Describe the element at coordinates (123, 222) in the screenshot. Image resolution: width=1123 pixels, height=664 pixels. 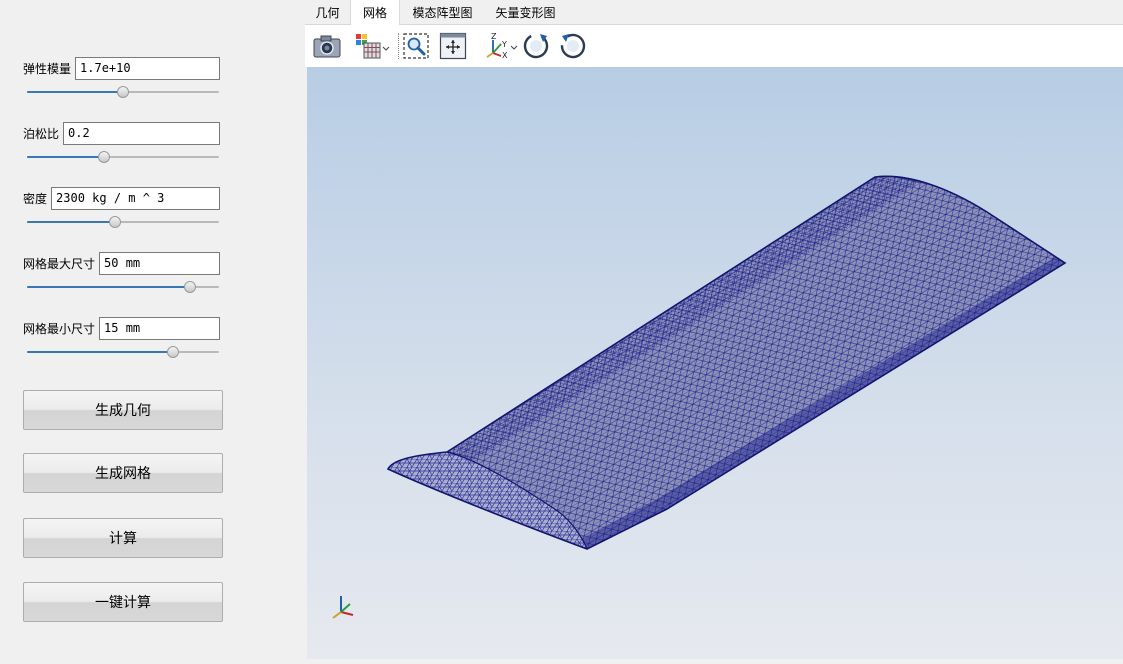
I see `density-slider` at that location.